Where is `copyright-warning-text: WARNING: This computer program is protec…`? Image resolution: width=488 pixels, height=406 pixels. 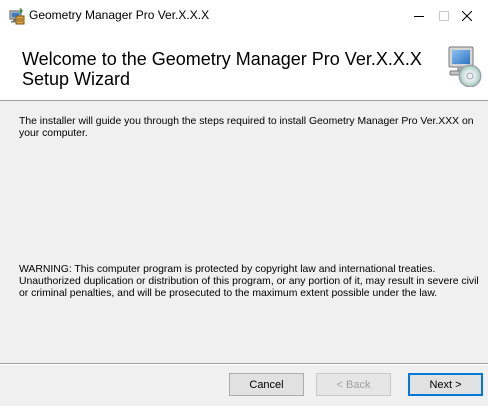 copyright-warning-text: WARNING: This computer program is protec… is located at coordinates (249, 281).